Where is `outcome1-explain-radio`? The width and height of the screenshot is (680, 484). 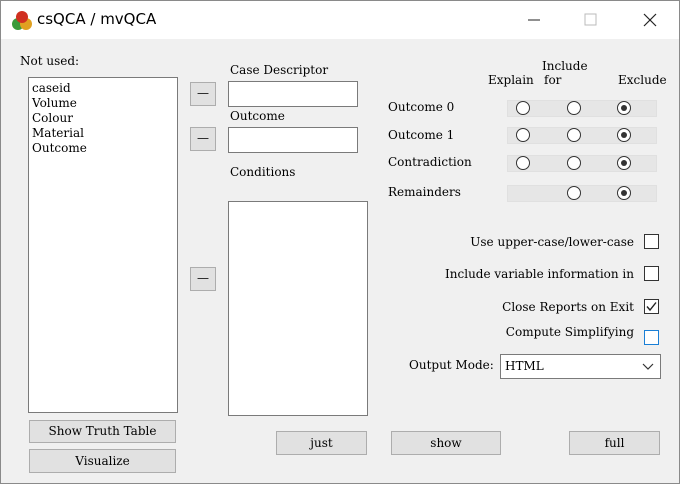 outcome1-explain-radio is located at coordinates (523, 135).